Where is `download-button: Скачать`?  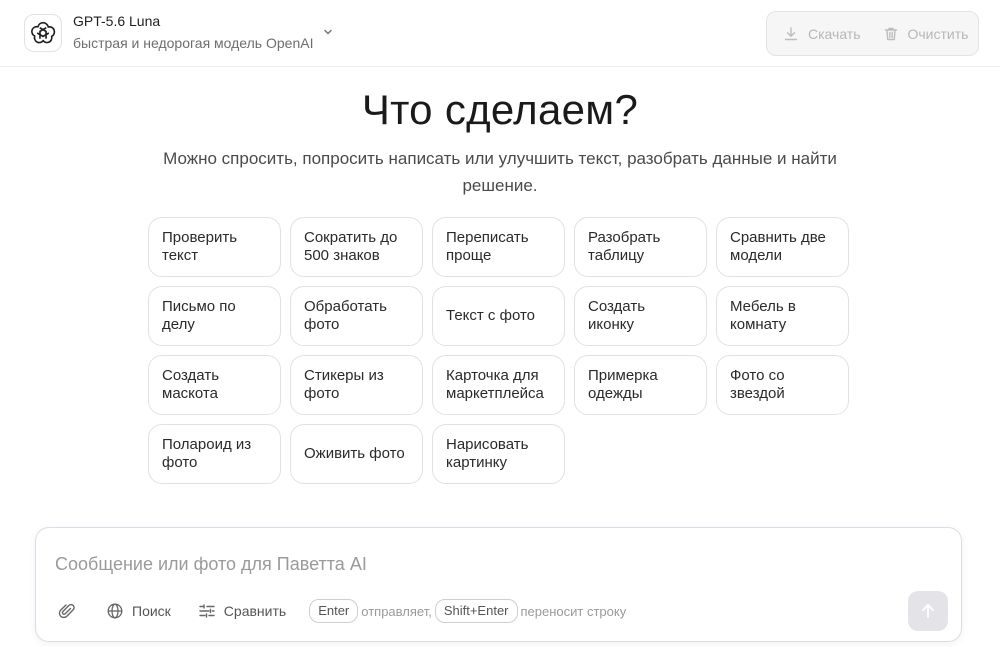 download-button: Скачать is located at coordinates (822, 34).